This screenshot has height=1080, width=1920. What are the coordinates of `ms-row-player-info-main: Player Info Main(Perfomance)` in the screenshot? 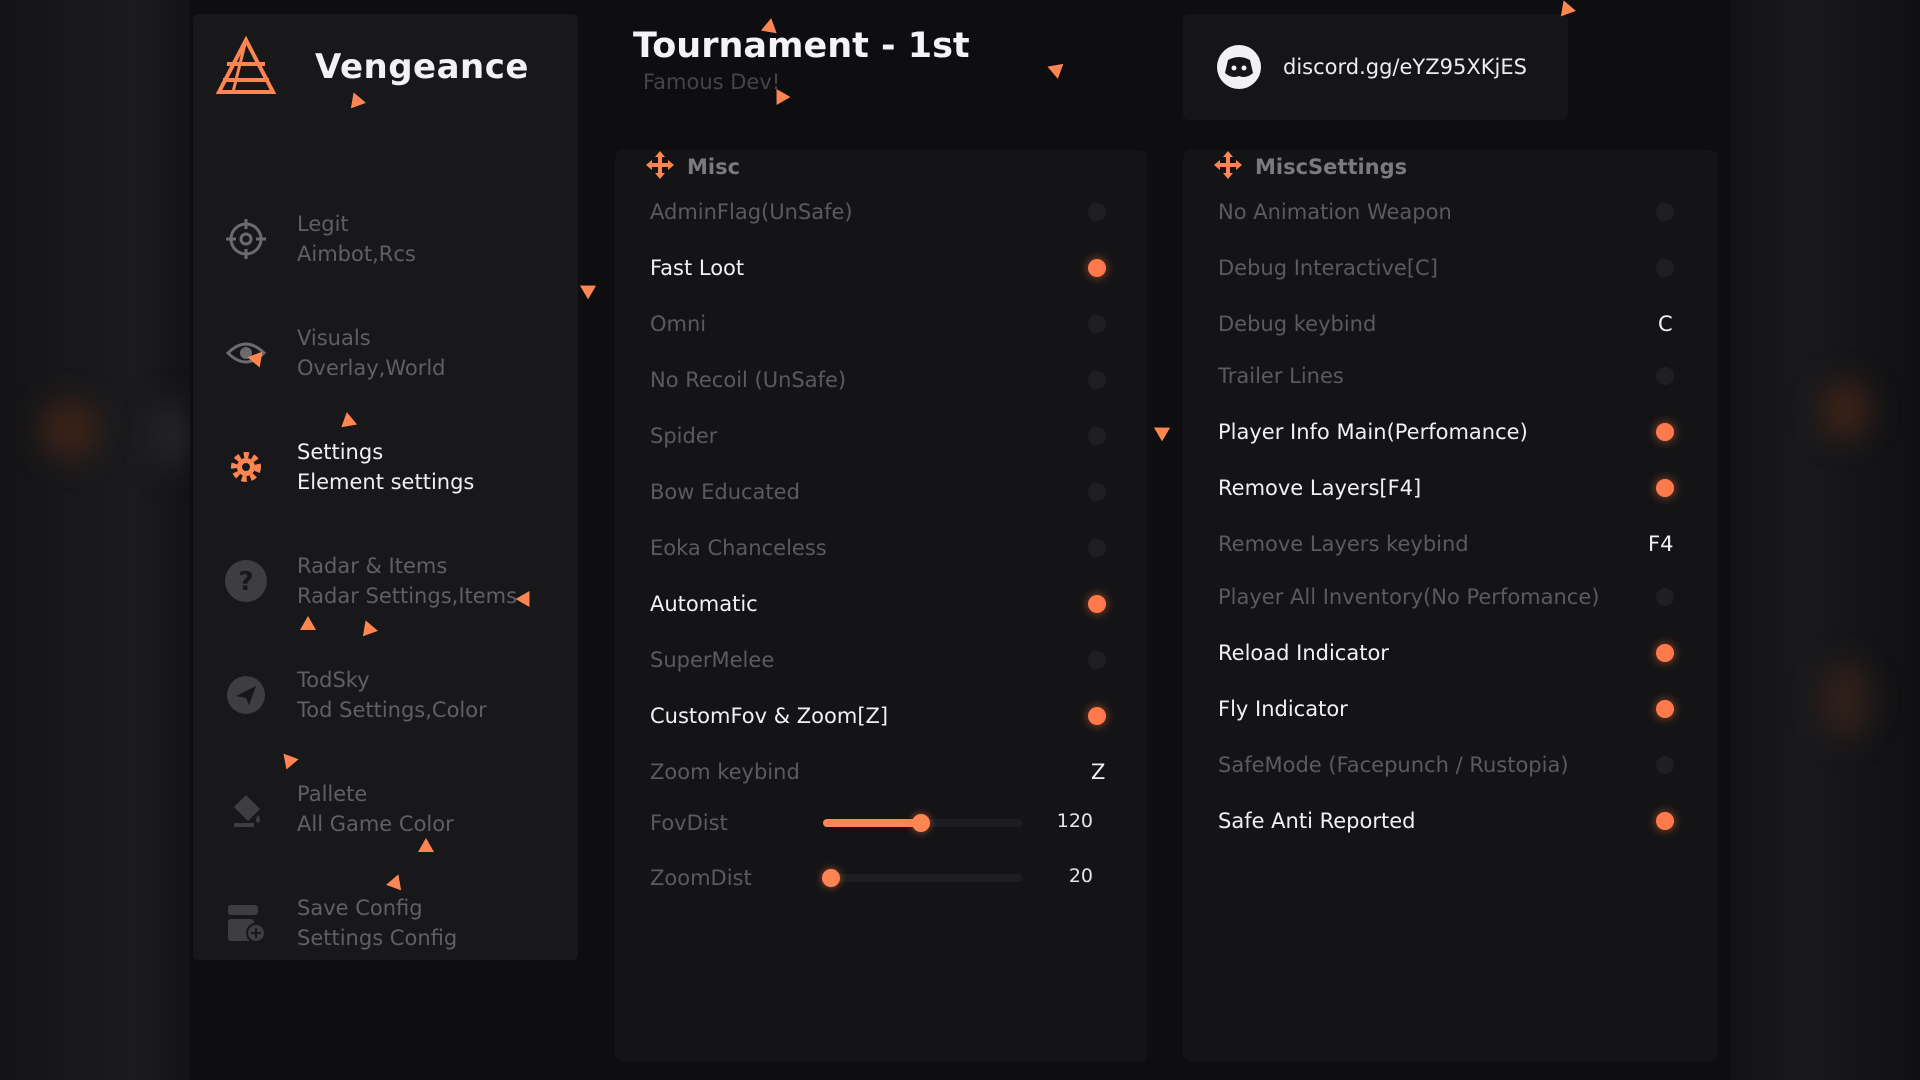 It's located at (1373, 432).